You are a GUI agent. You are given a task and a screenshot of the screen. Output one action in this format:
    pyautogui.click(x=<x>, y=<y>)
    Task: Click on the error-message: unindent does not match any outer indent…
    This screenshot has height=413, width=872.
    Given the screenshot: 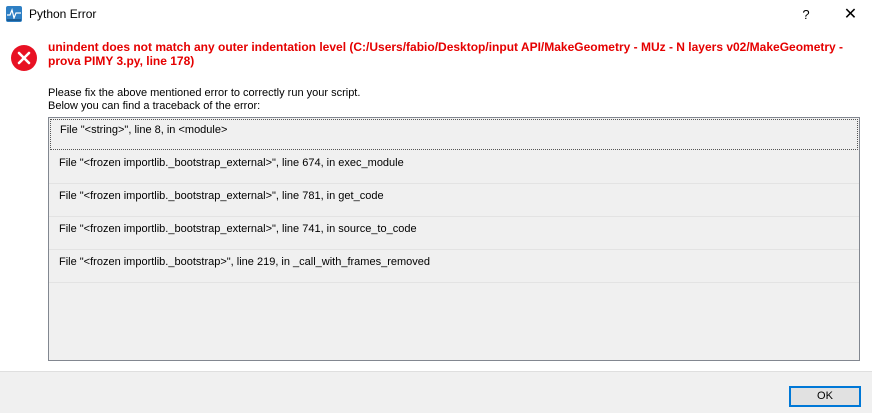 What is the action you would take?
    pyautogui.click(x=446, y=54)
    